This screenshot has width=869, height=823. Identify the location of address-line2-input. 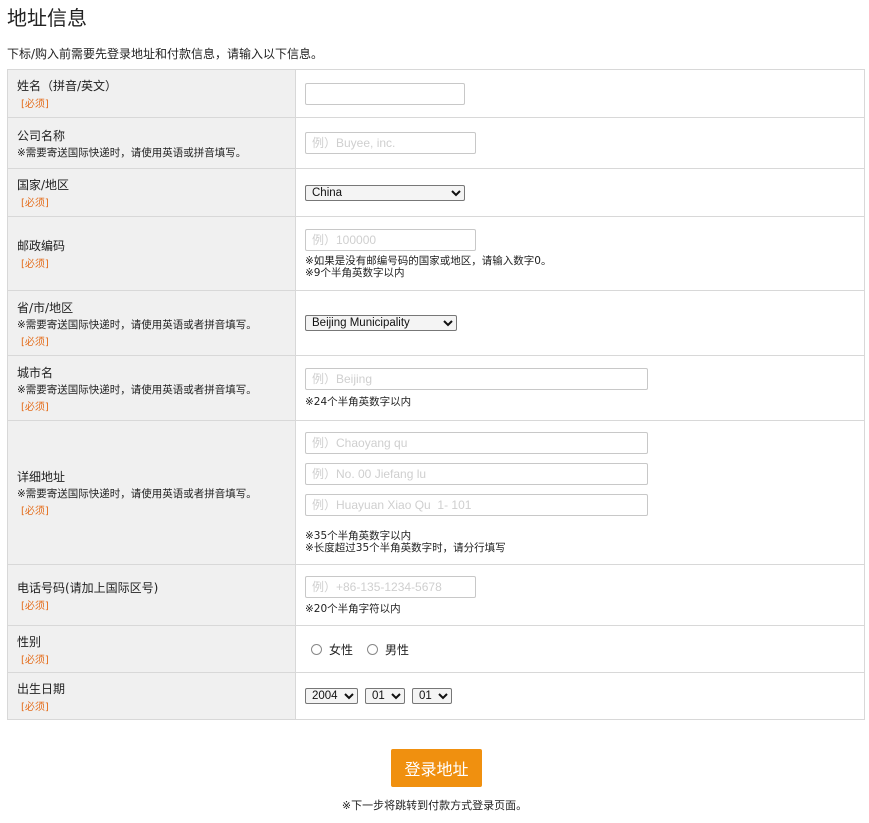
(476, 473).